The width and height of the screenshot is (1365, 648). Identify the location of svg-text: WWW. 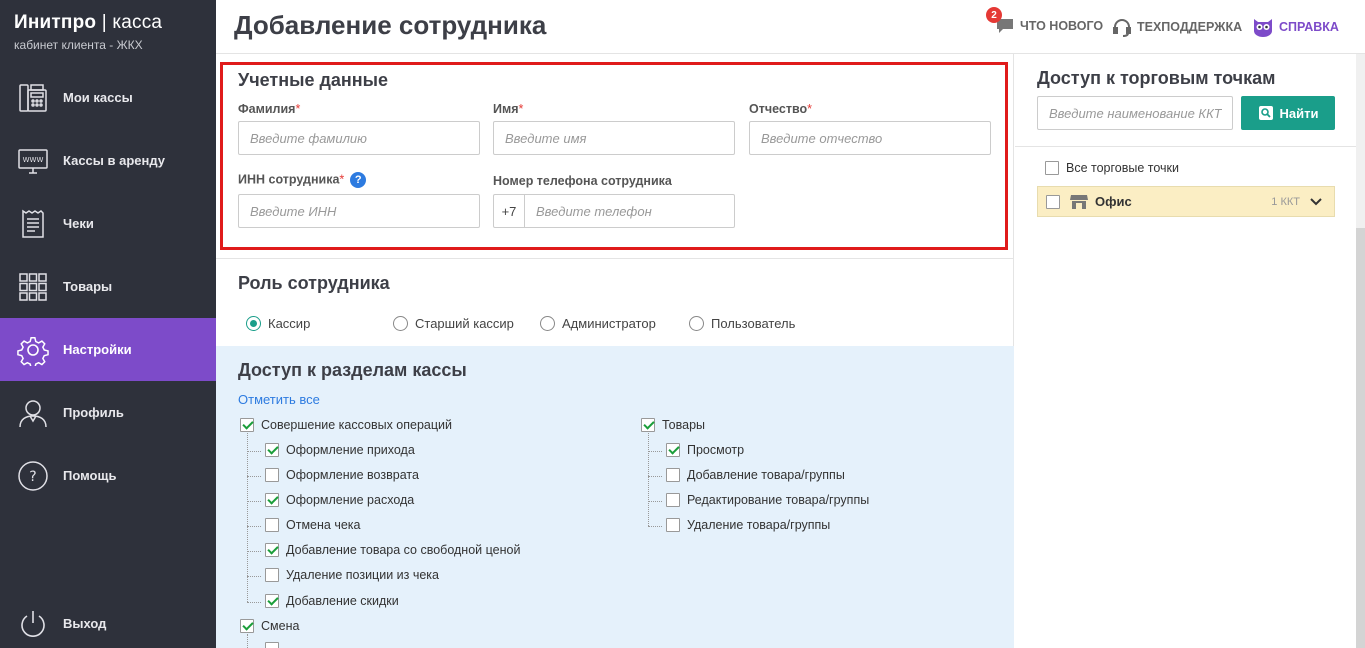
(33, 160).